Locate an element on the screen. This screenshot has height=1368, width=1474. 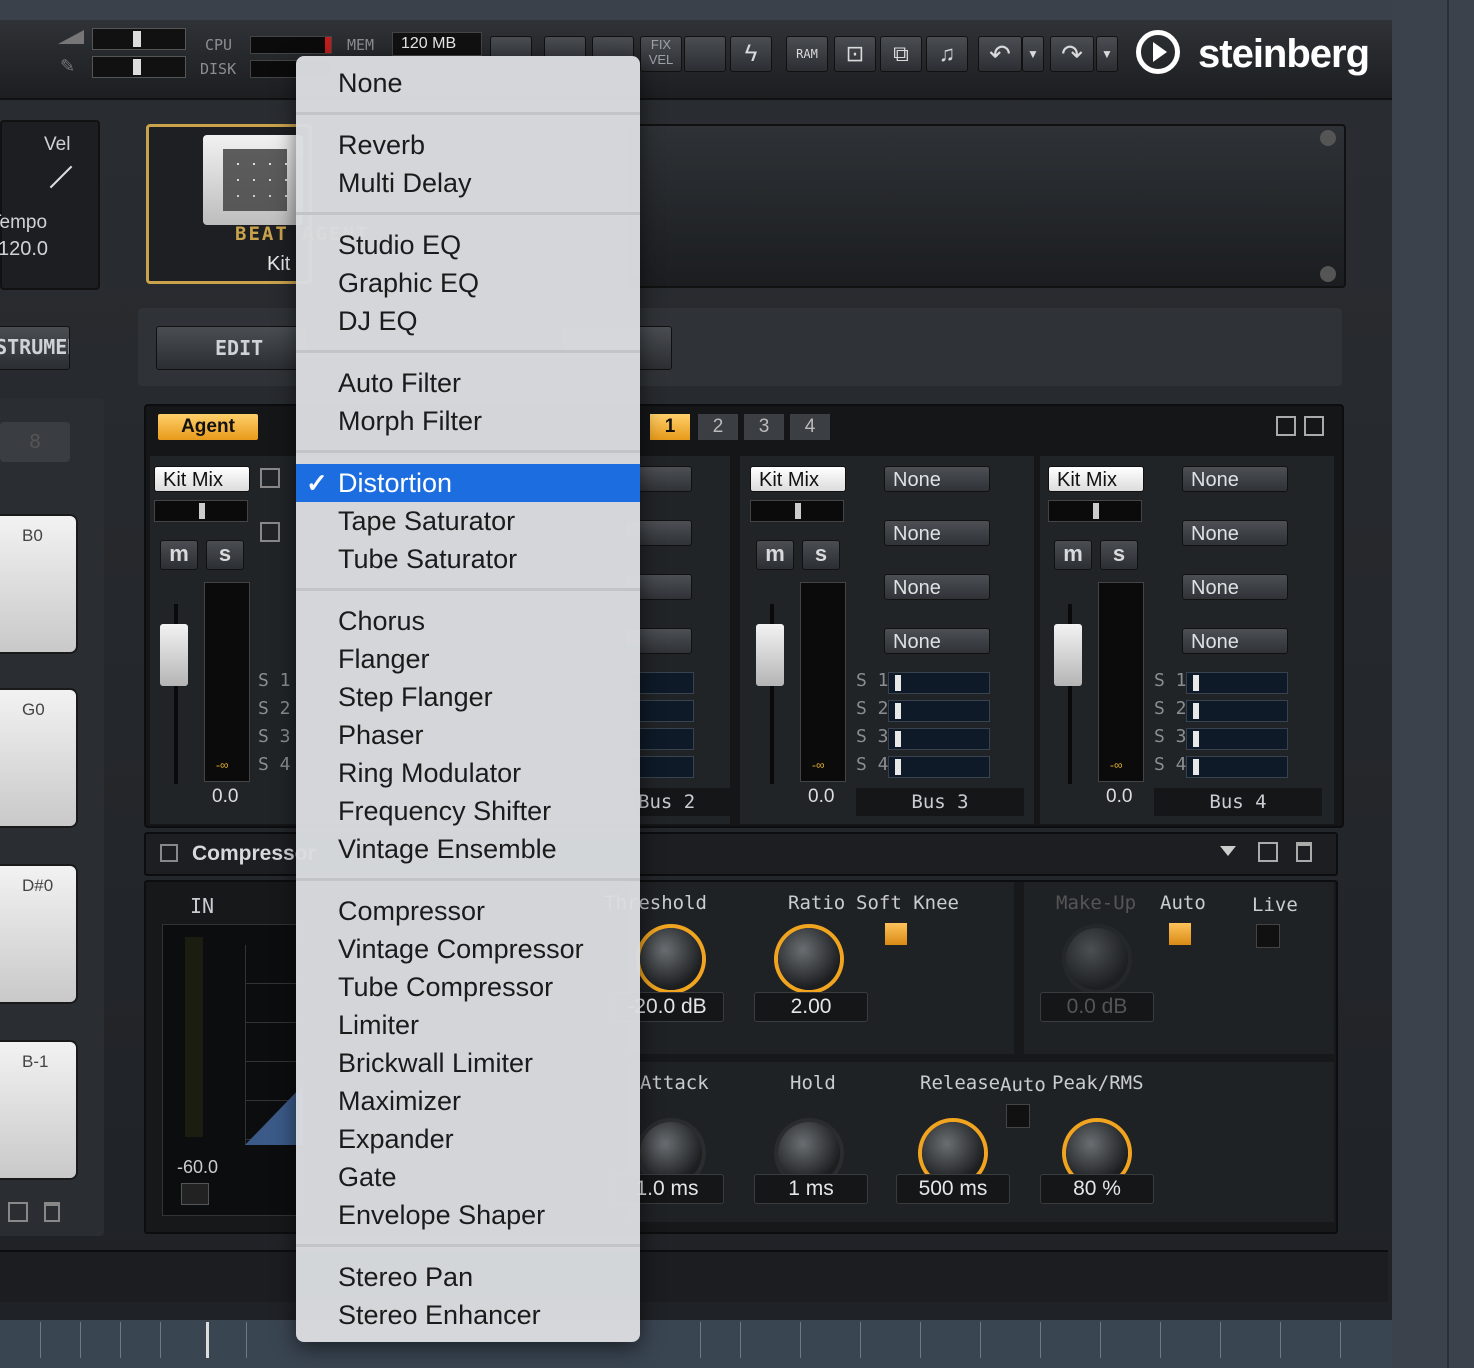
menu-item-distortion: ✓ Distortion is located at coordinates (468, 483).